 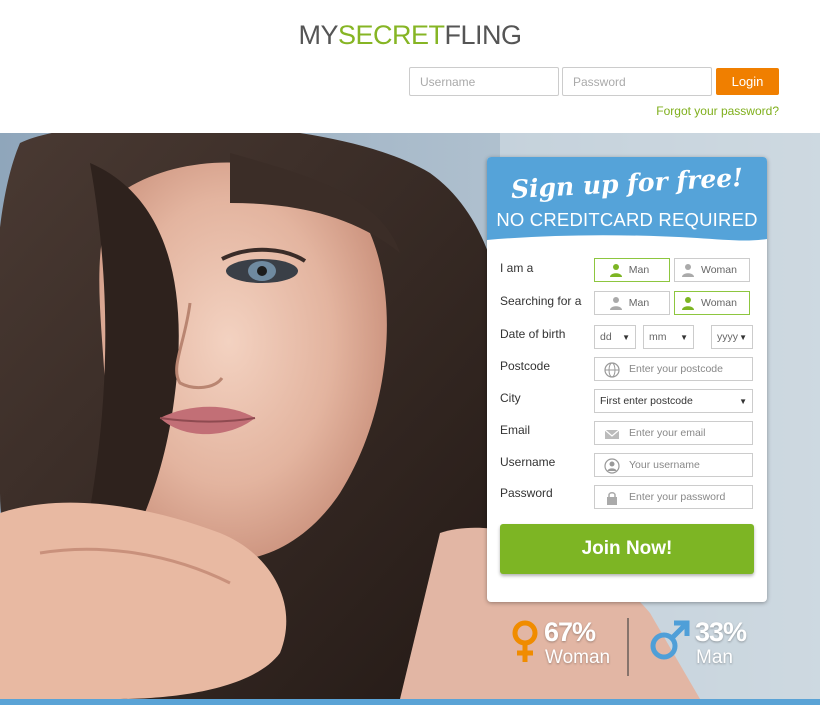 I want to click on search-woman-option: Woman, so click(x=712, y=303).